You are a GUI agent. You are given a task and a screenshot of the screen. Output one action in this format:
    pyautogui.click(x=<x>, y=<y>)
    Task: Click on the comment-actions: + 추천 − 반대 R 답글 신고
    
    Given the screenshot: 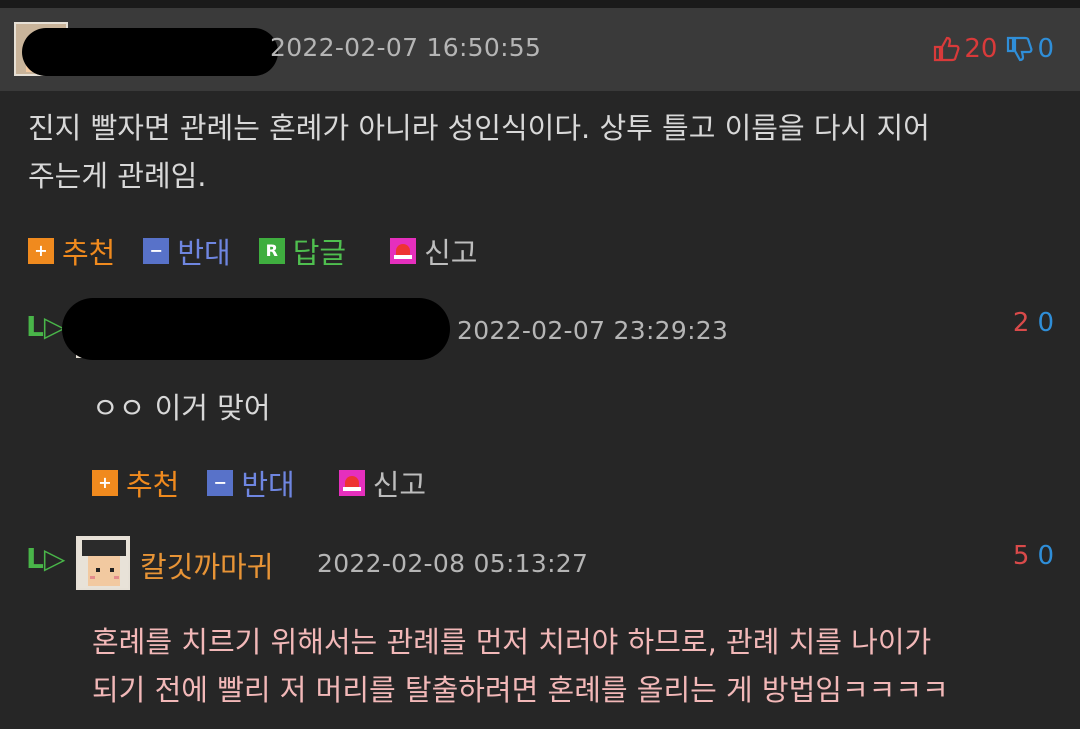 What is the action you would take?
    pyautogui.click(x=267, y=251)
    